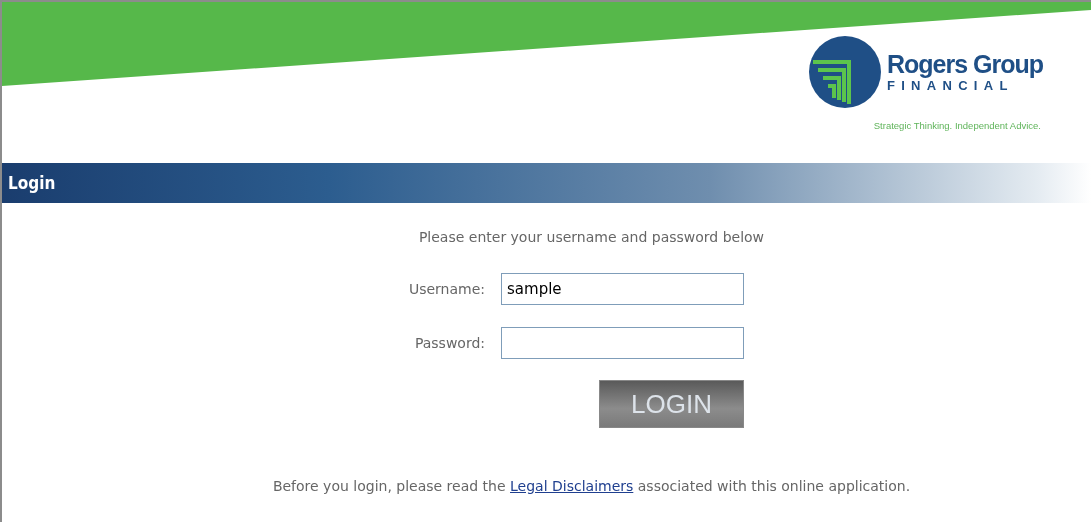 The width and height of the screenshot is (1091, 524). Describe the element at coordinates (623, 343) in the screenshot. I see `password-field` at that location.